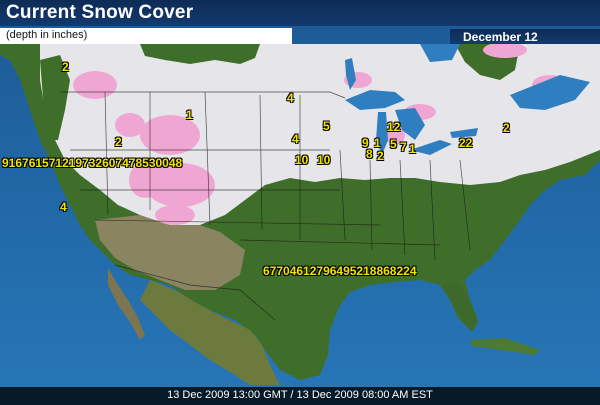  What do you see at coordinates (394, 127) in the screenshot?
I see `depth-label: 12` at bounding box center [394, 127].